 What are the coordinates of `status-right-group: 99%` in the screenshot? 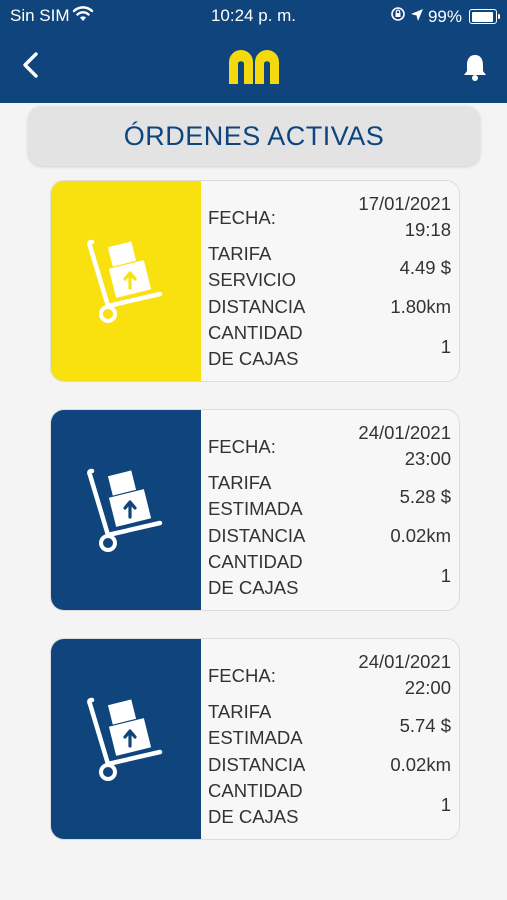 It's located at (445, 16).